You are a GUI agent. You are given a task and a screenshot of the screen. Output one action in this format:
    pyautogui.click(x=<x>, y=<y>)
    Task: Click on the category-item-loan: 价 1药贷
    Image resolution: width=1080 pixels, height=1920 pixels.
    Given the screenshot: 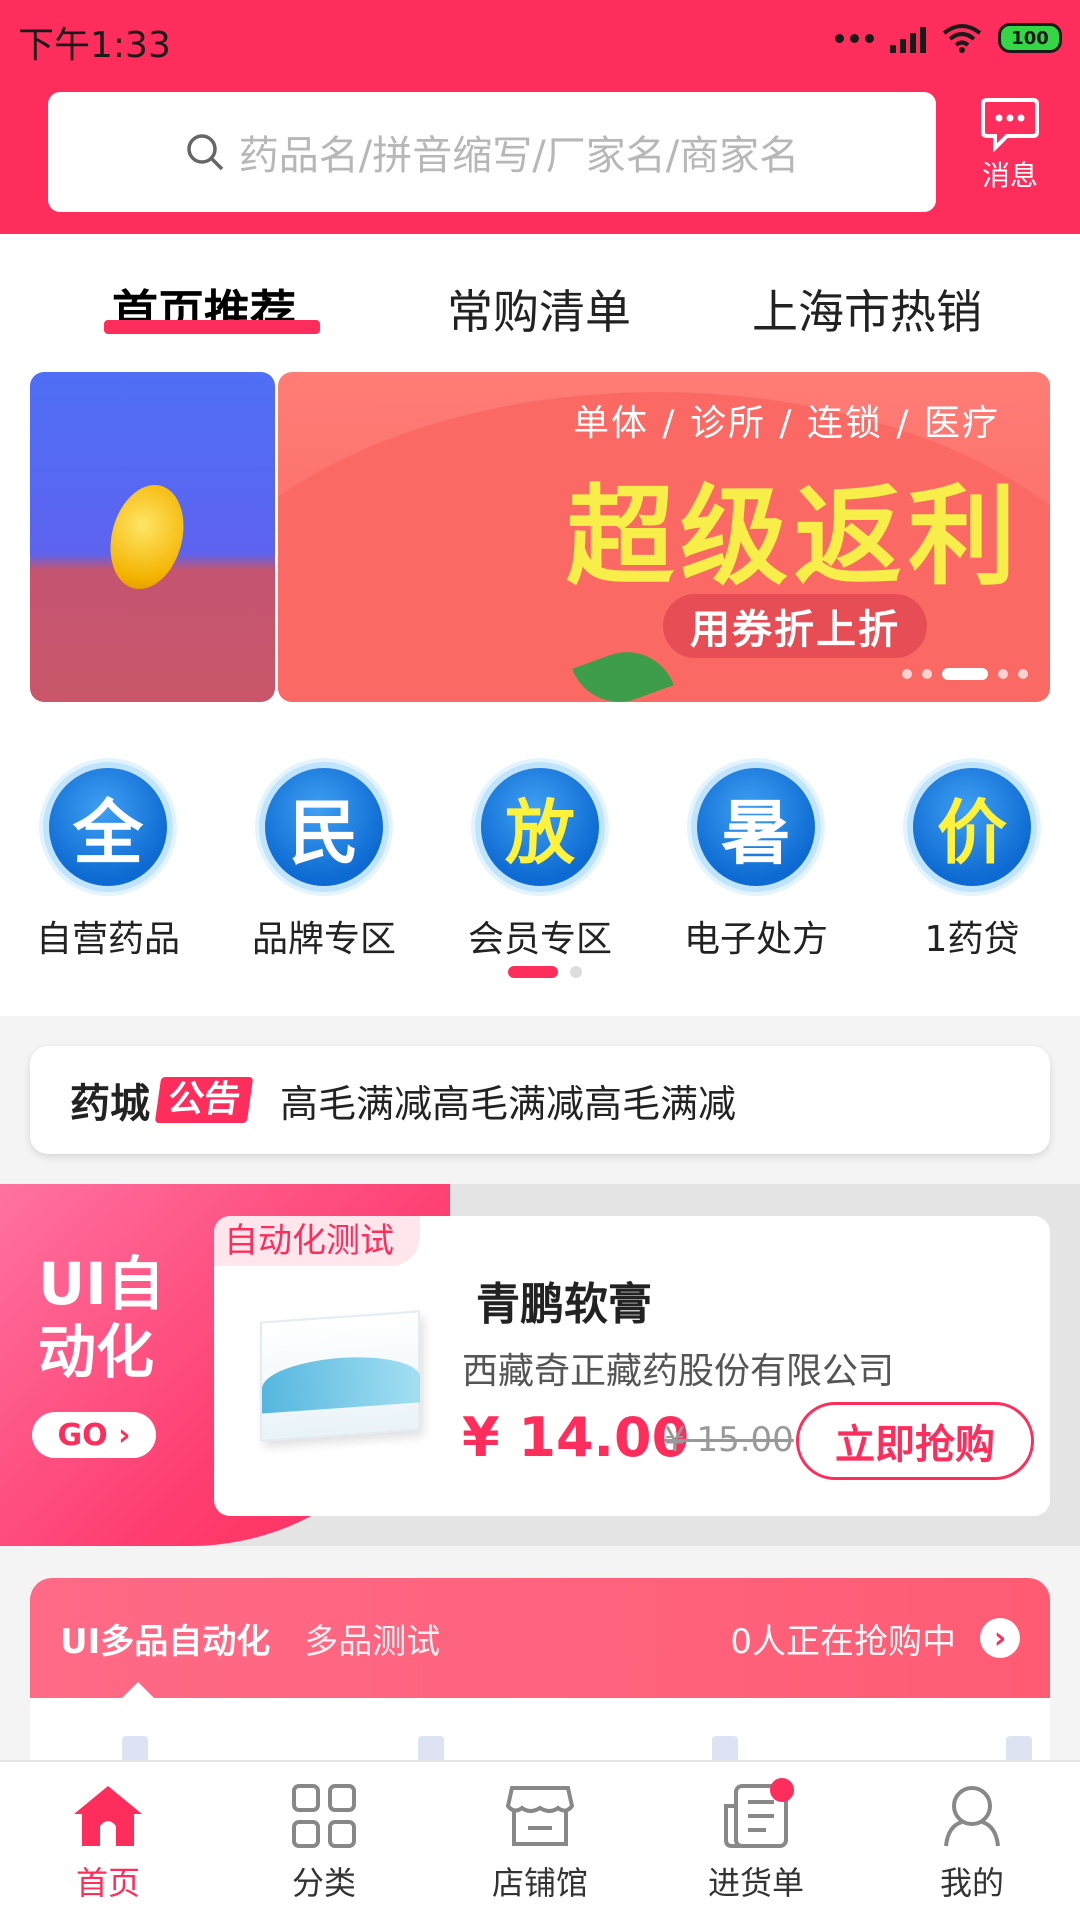 What is the action you would take?
    pyautogui.click(x=972, y=862)
    